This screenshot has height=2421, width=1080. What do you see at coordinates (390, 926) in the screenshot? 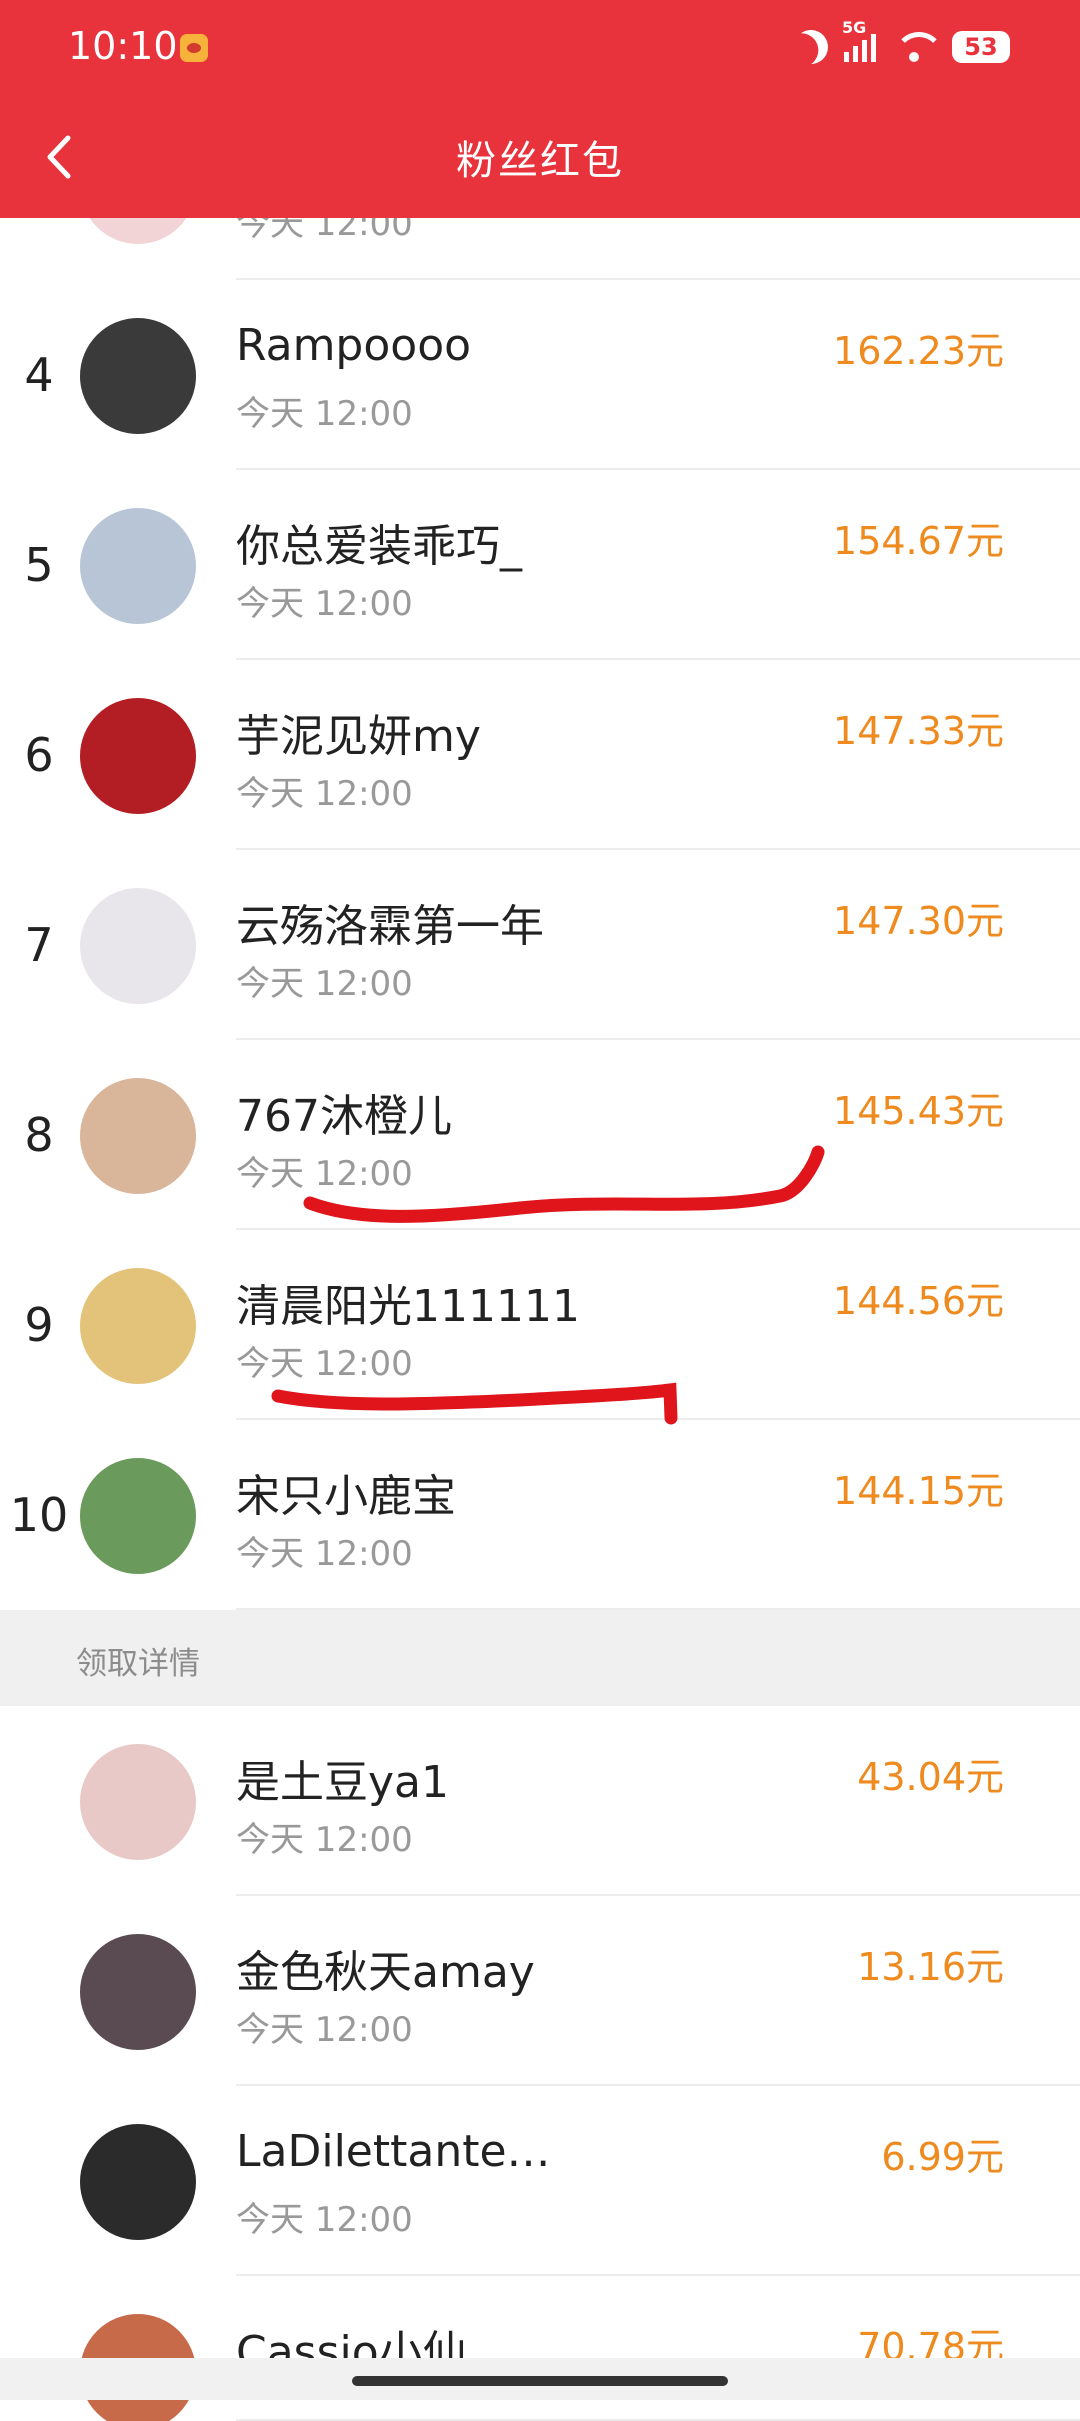
I see `user-name: 云殇洛霖第一年` at bounding box center [390, 926].